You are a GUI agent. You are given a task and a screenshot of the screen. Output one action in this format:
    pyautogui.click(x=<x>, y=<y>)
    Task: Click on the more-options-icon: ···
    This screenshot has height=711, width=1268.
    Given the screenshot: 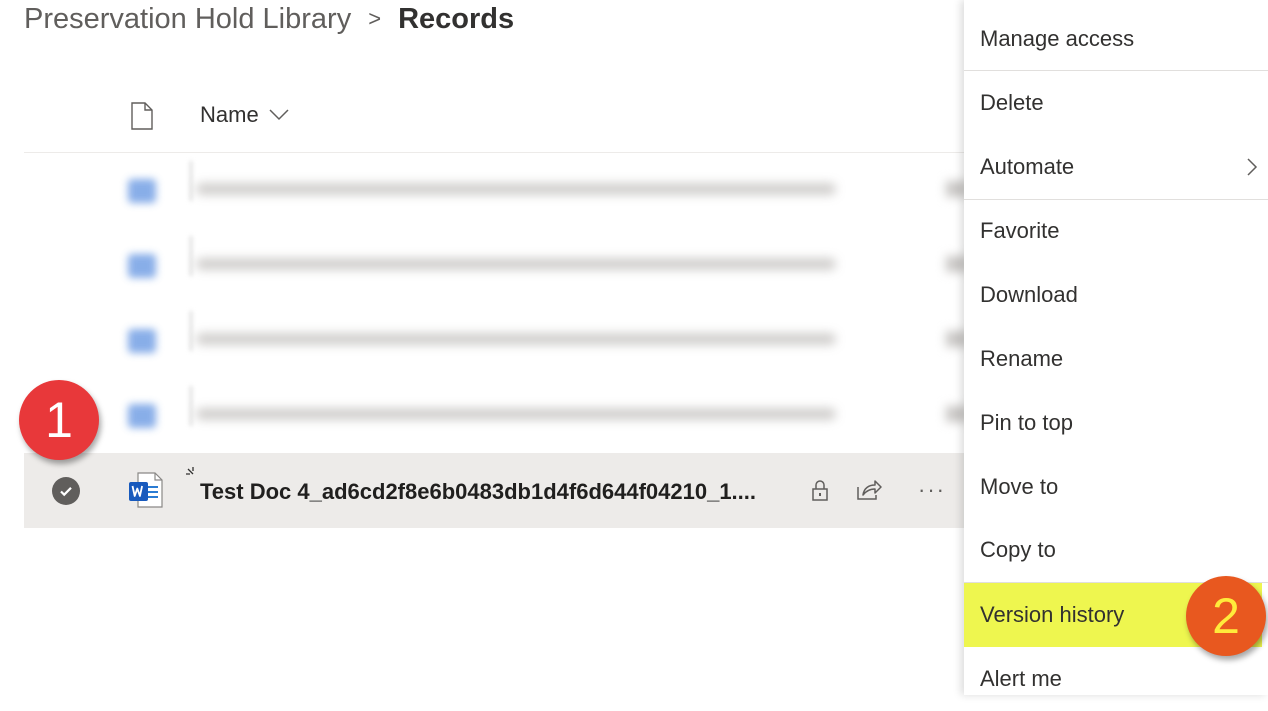 What is the action you would take?
    pyautogui.click(x=932, y=490)
    